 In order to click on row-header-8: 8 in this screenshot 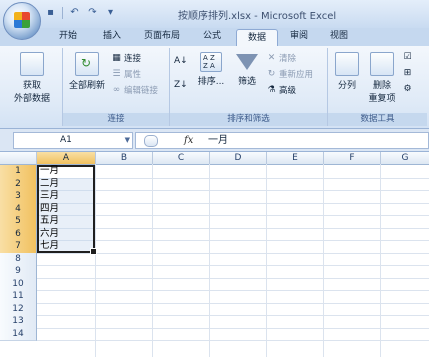, I will do `click(18, 259)`.